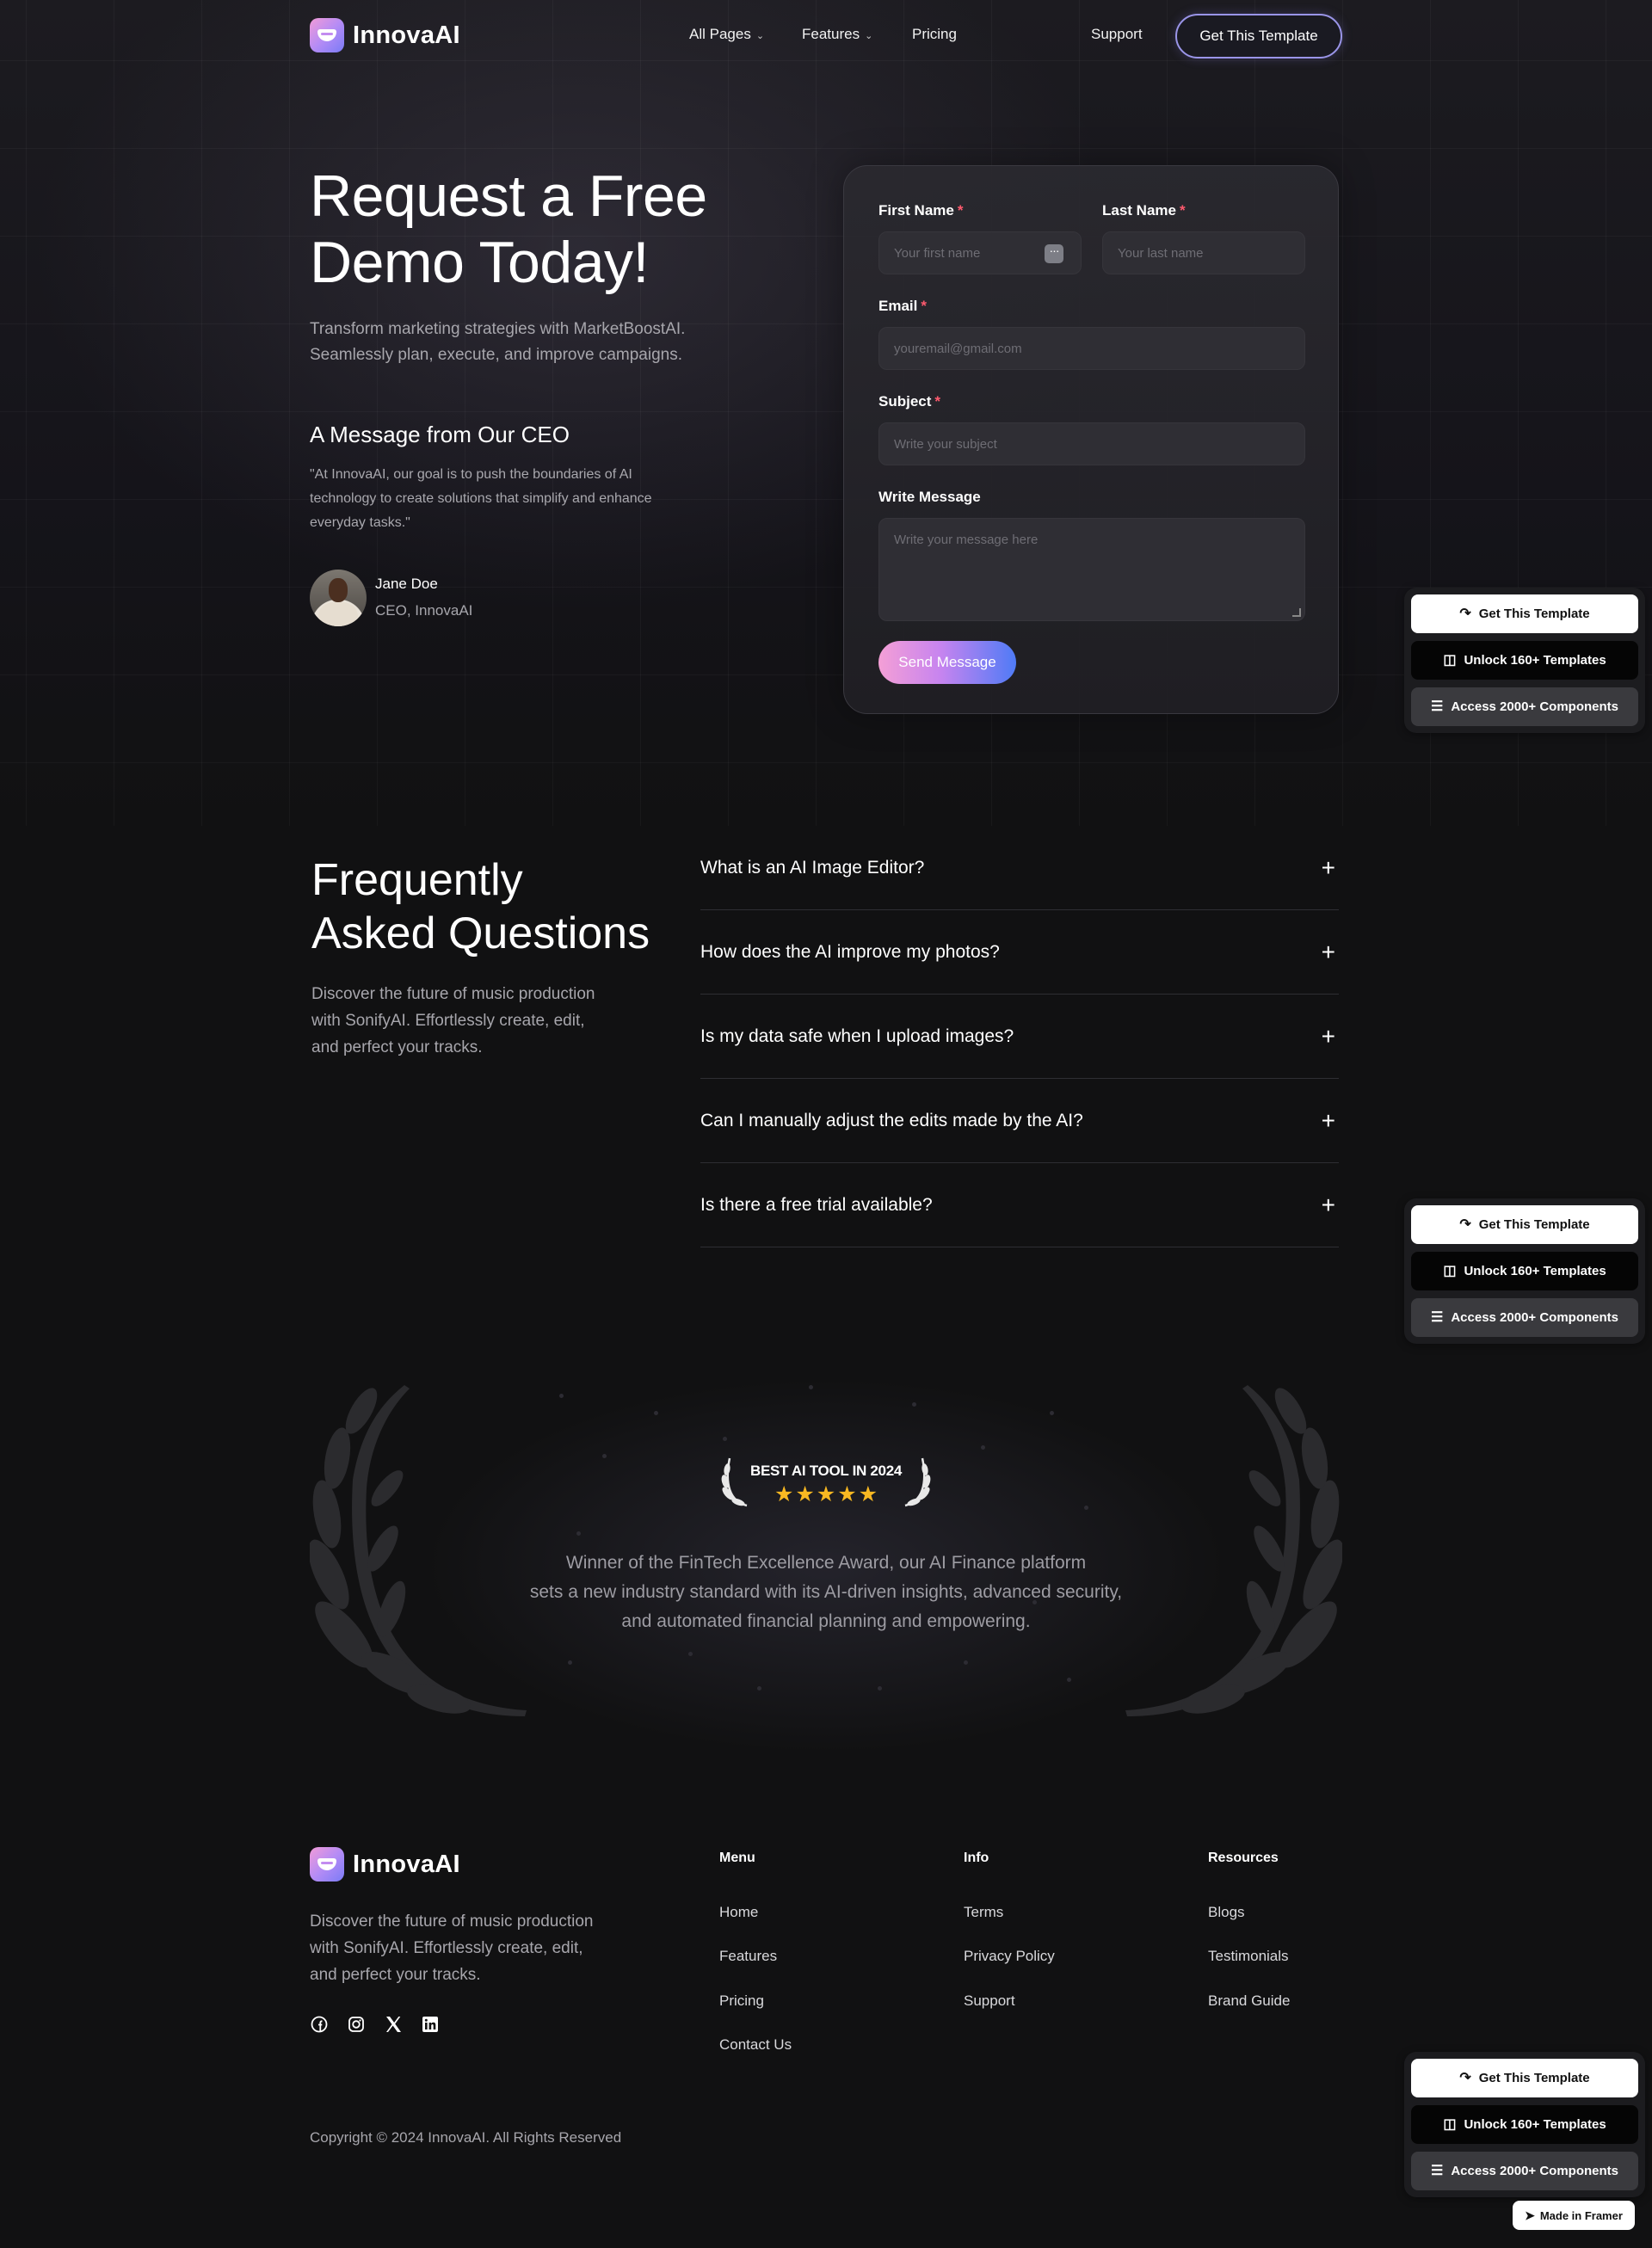 Image resolution: width=1652 pixels, height=2248 pixels. I want to click on award-badge-title: BEST AI TOOL IN 2024, so click(826, 1471).